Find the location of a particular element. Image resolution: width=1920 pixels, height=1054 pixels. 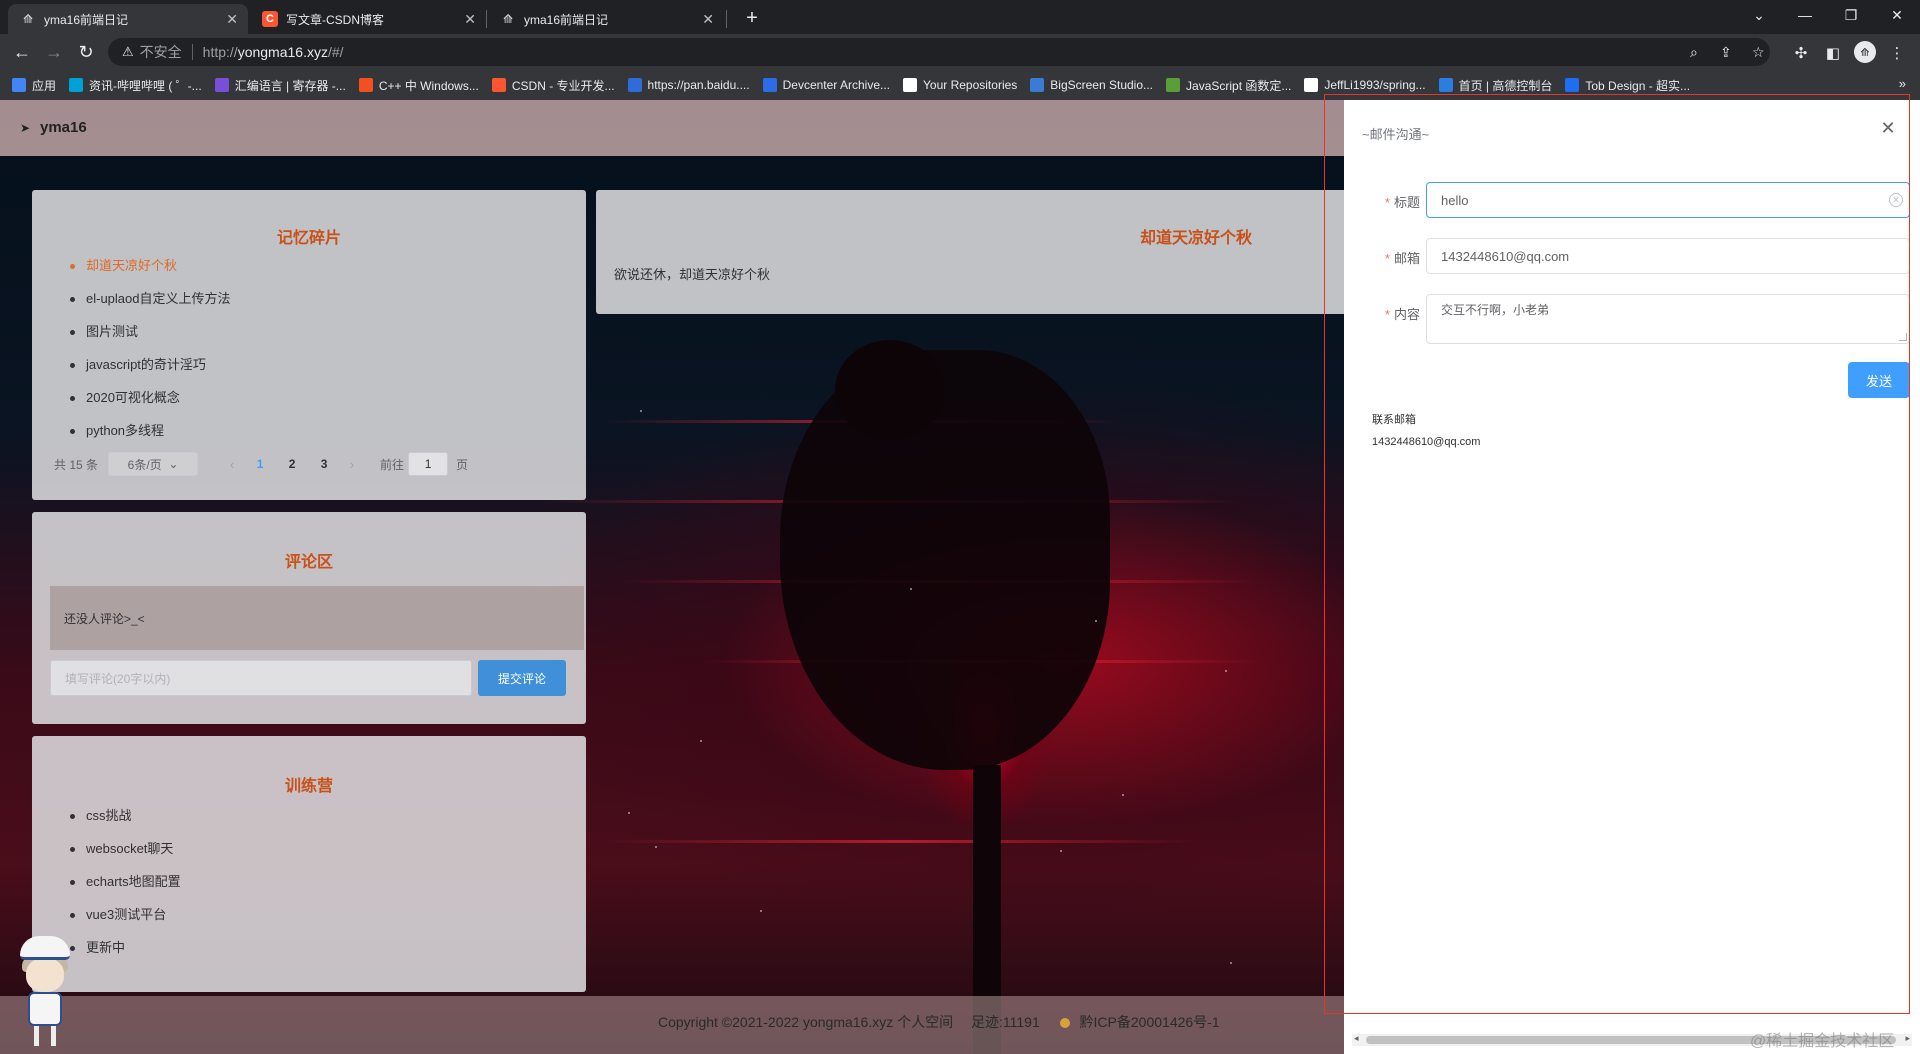

list-item: vue3测试平台 is located at coordinates (125, 921).